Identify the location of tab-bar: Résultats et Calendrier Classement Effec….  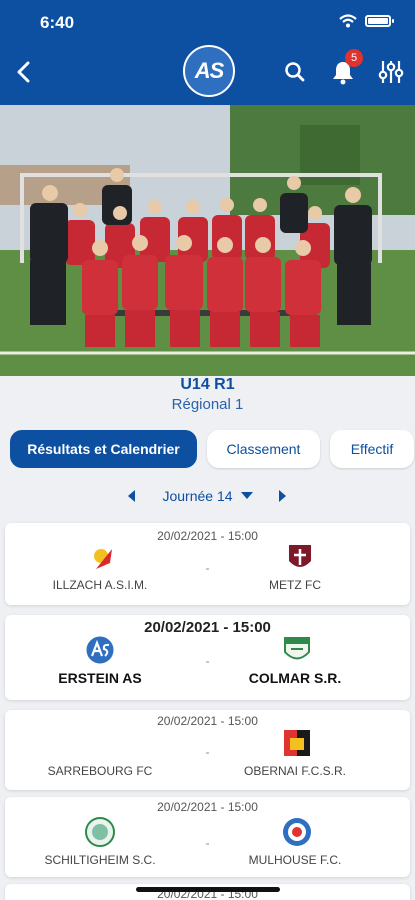
(212, 449).